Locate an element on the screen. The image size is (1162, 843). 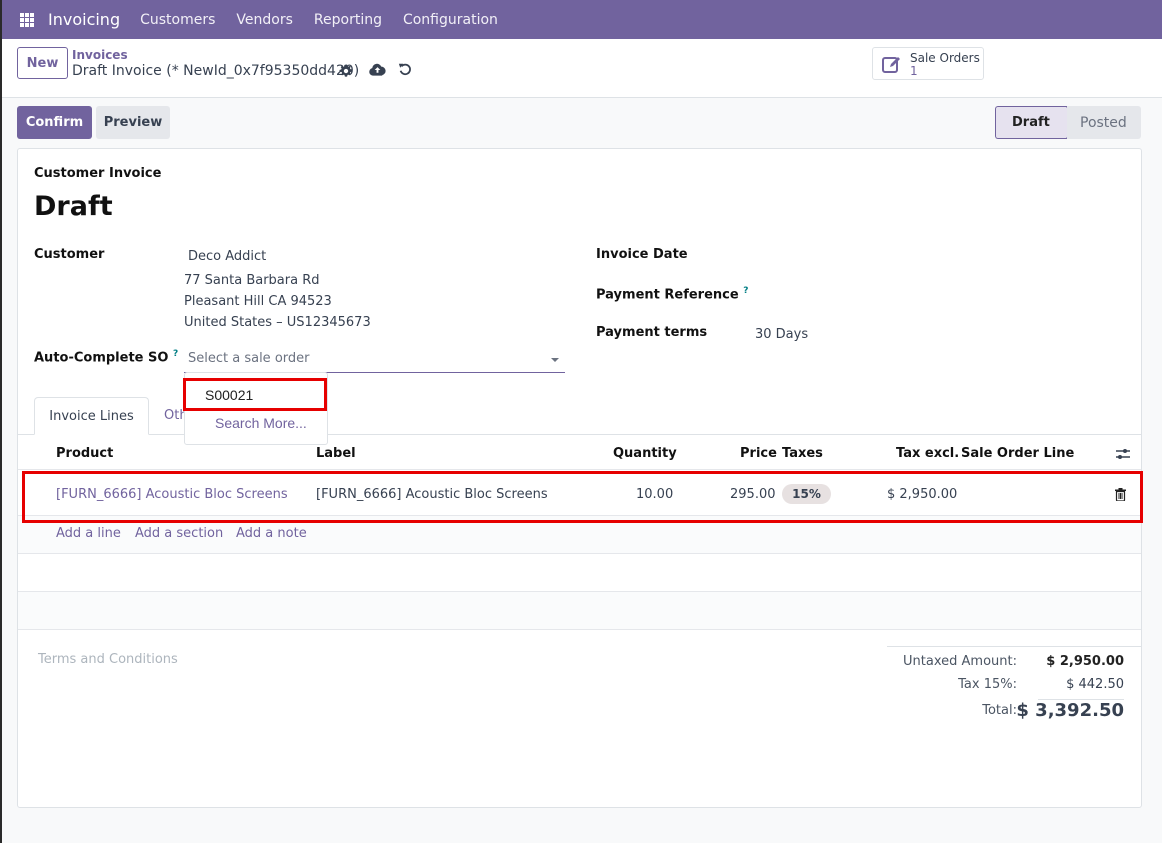
customer-address-line-1: 77 Santa Barbara Rd is located at coordinates (252, 280).